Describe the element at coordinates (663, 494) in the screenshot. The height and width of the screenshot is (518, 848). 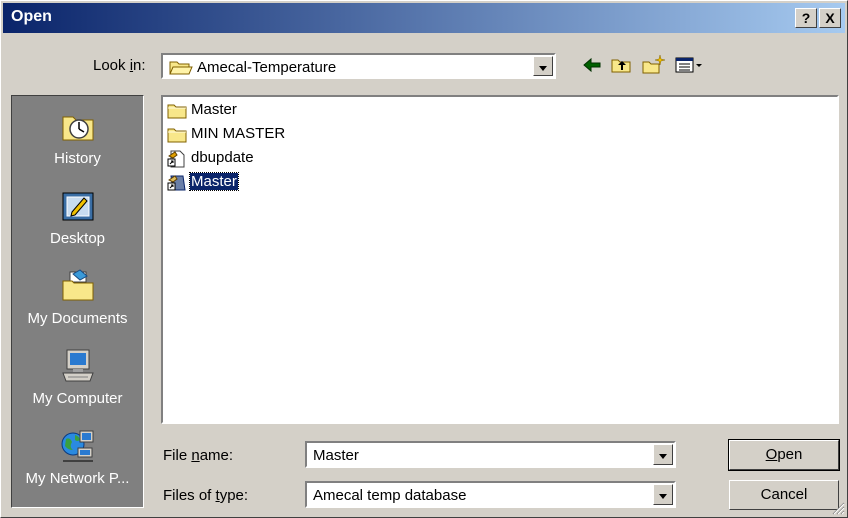
I see `file-type-dropdown-arrow` at that location.